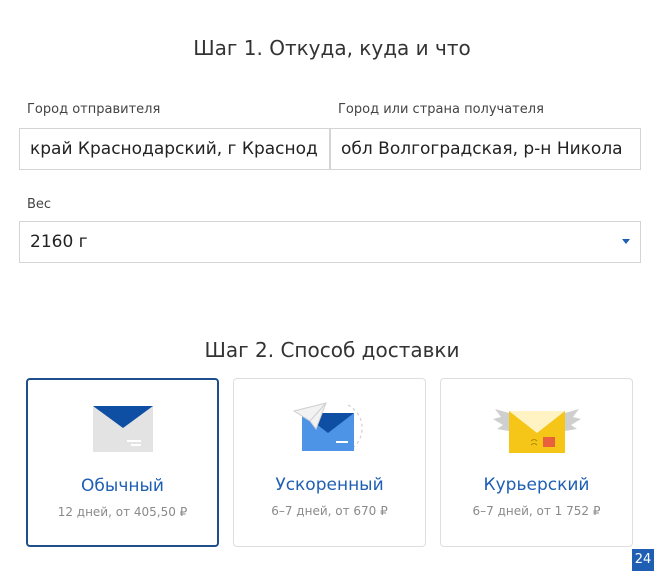  What do you see at coordinates (643, 560) in the screenshot?
I see `chat-badge: 24` at bounding box center [643, 560].